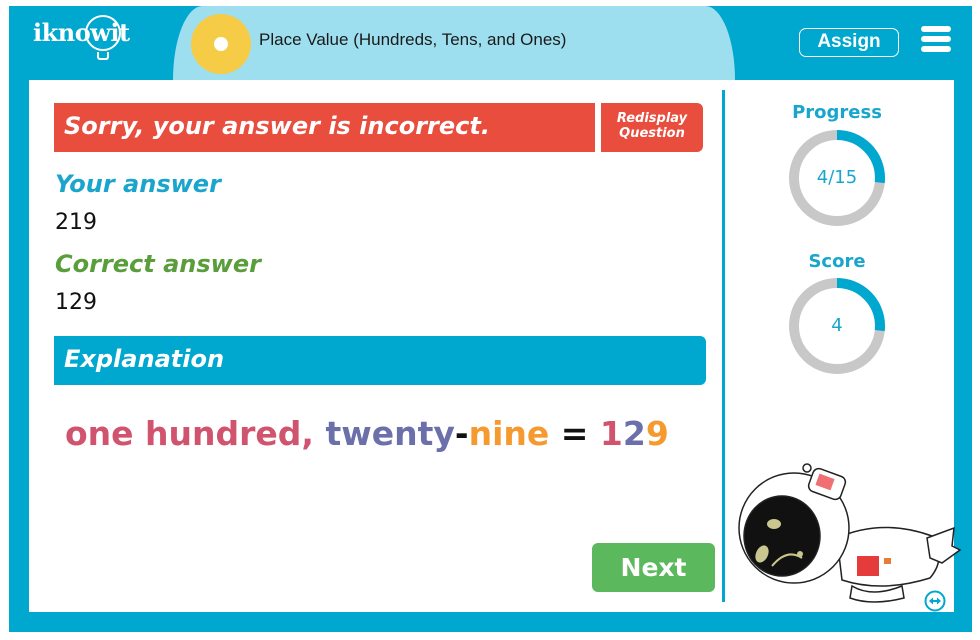 This screenshot has height=640, width=980. What do you see at coordinates (76, 302) in the screenshot?
I see `correct-answer-value: 129` at bounding box center [76, 302].